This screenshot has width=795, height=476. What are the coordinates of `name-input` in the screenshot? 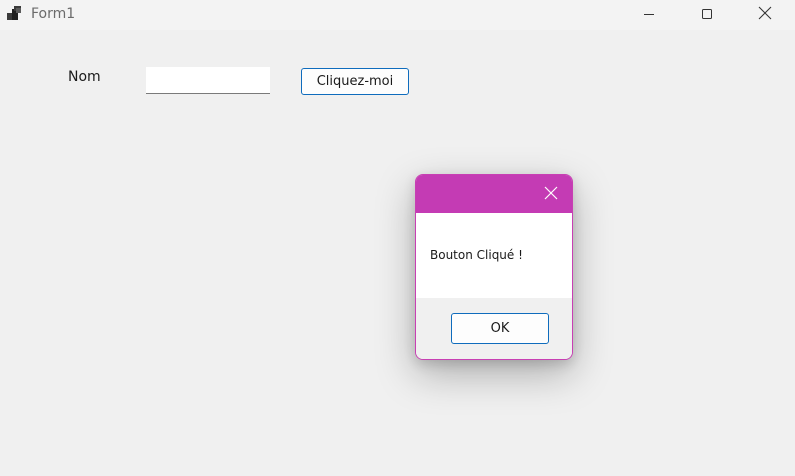 It's located at (208, 80).